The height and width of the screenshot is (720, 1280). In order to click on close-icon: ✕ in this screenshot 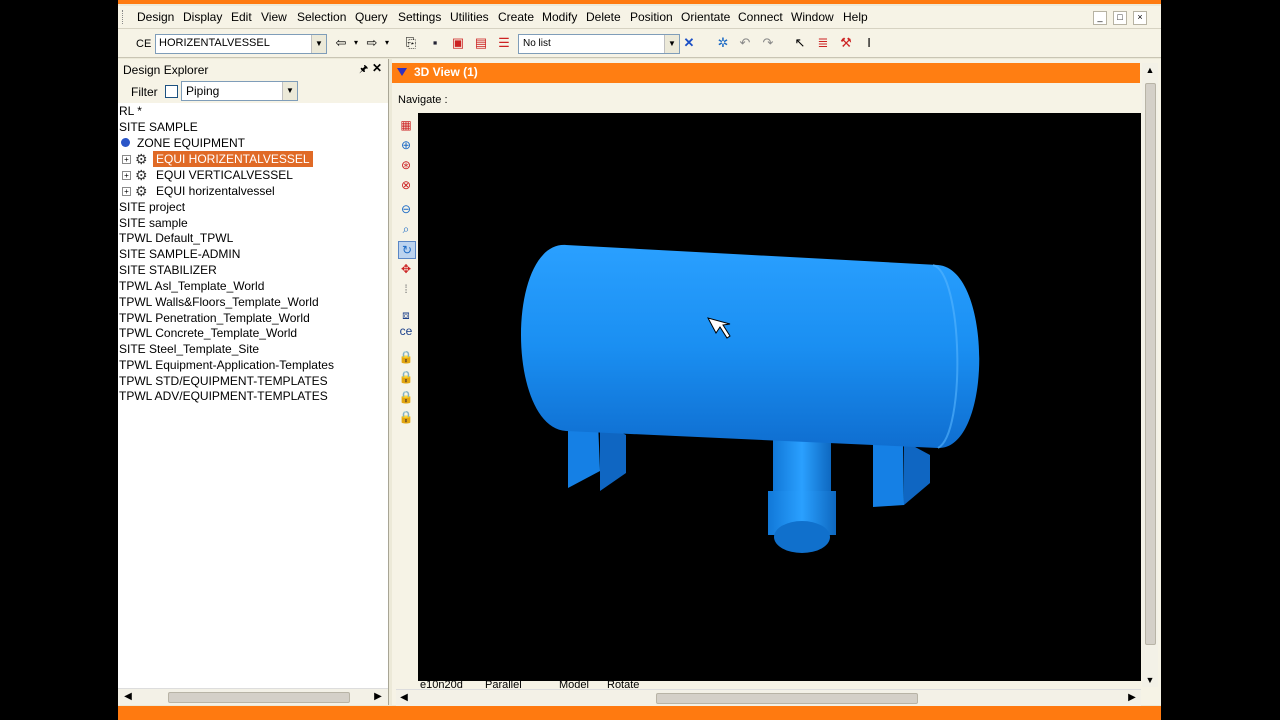, I will do `click(377, 68)`.